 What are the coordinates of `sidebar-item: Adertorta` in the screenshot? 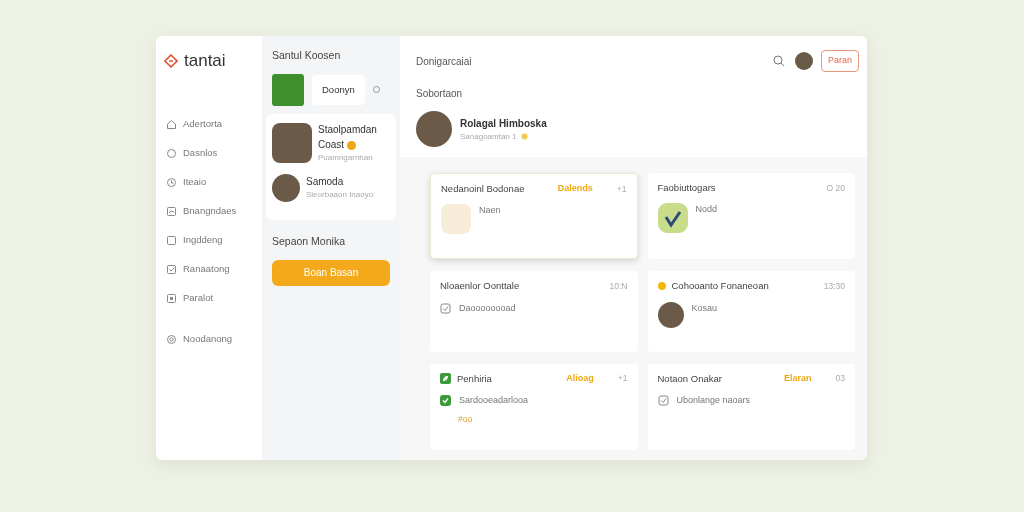 It's located at (209, 124).